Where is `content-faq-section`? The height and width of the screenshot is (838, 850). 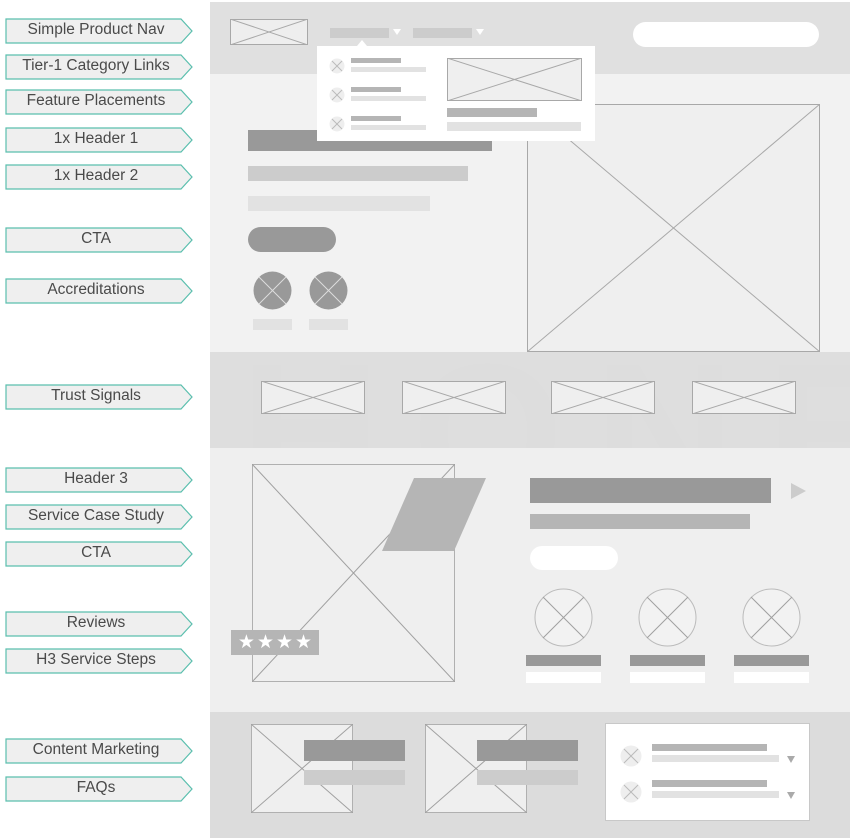 content-faq-section is located at coordinates (530, 775).